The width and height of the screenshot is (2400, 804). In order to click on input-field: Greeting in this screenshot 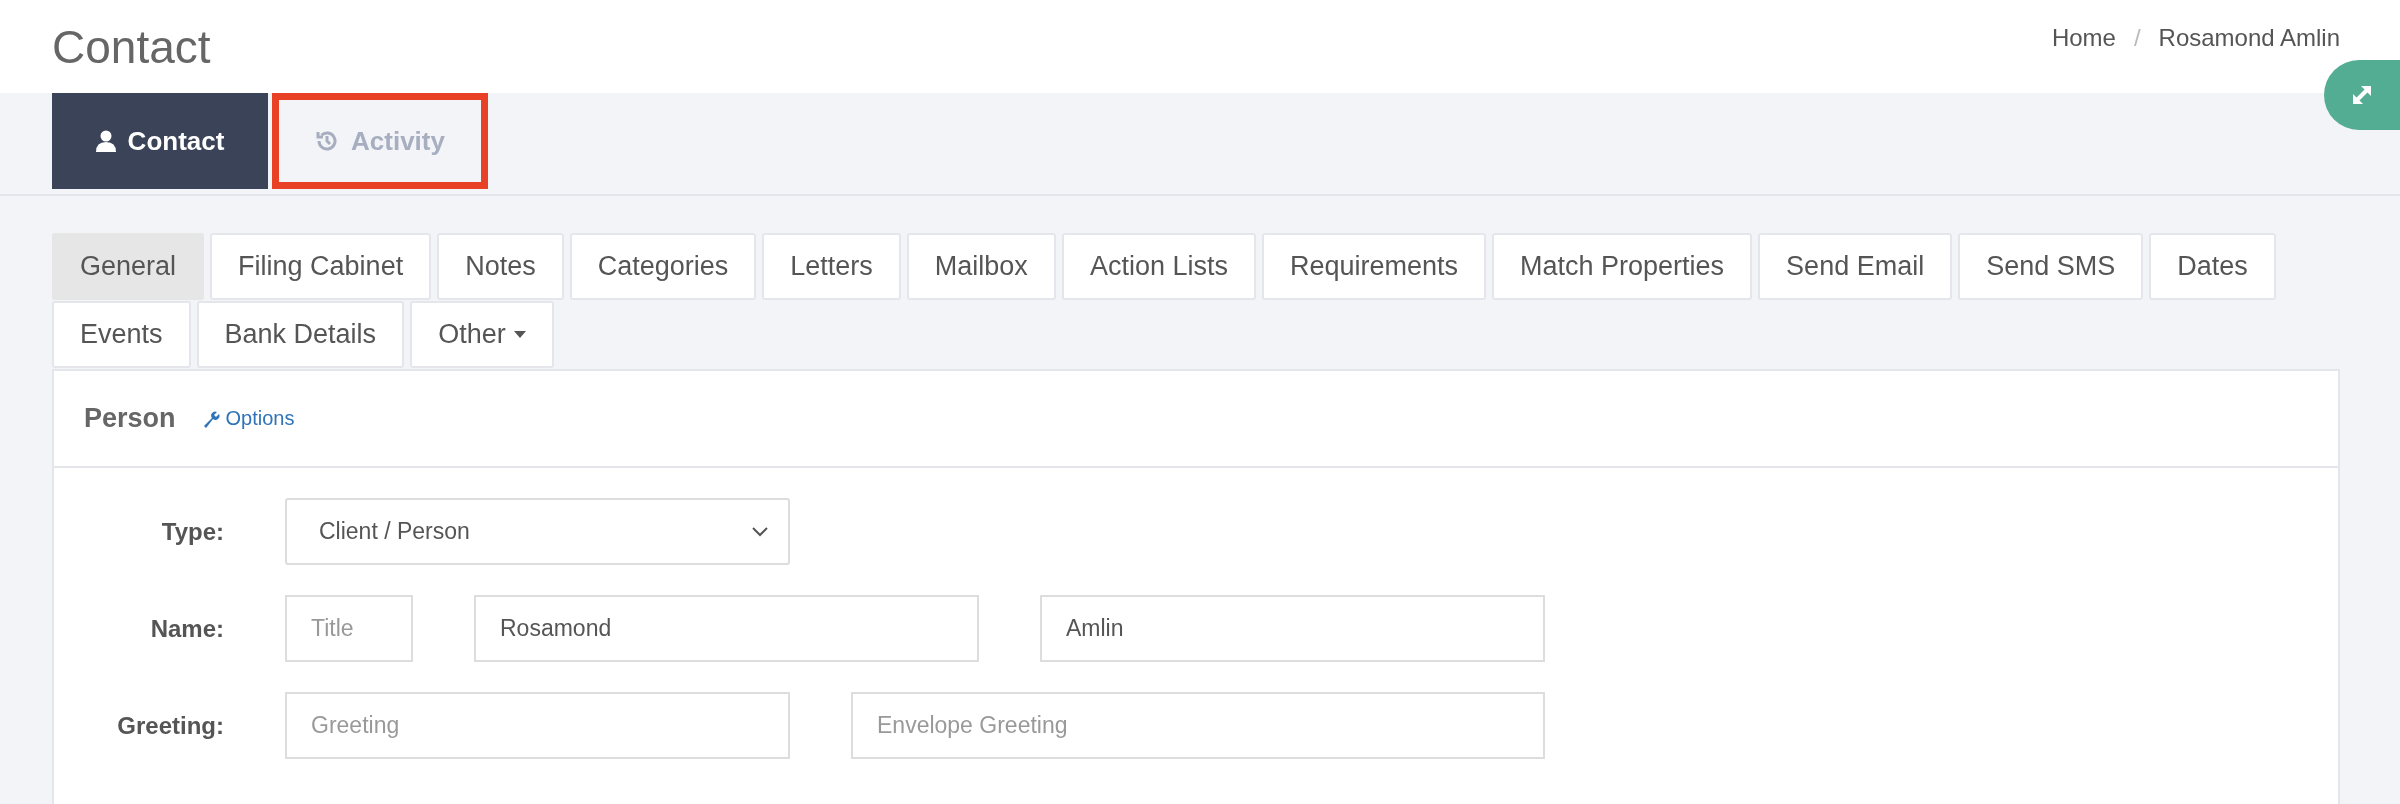, I will do `click(537, 725)`.